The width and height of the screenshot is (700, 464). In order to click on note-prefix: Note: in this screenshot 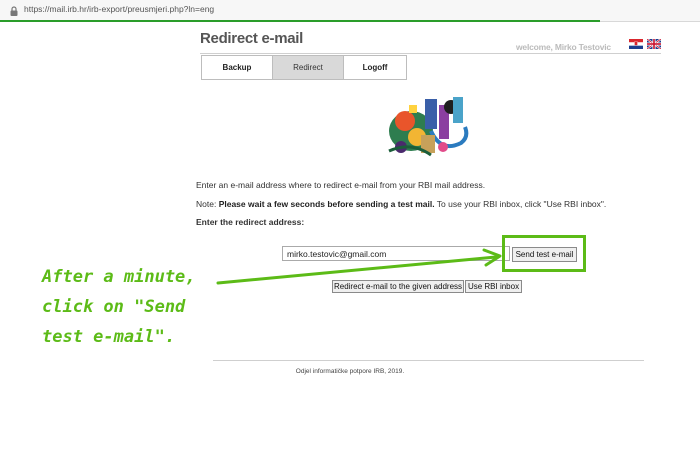, I will do `click(207, 204)`.